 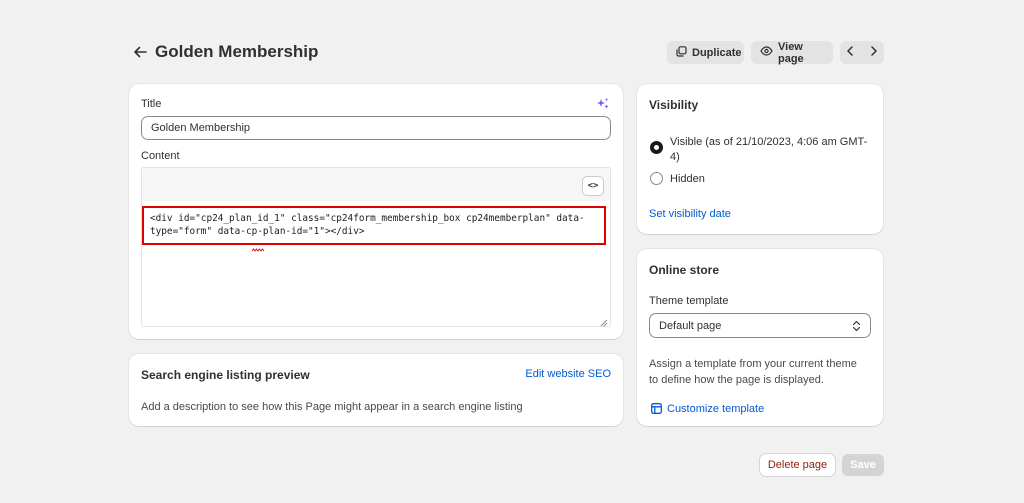 What do you see at coordinates (376, 128) in the screenshot?
I see `title-input: Golden Membership` at bounding box center [376, 128].